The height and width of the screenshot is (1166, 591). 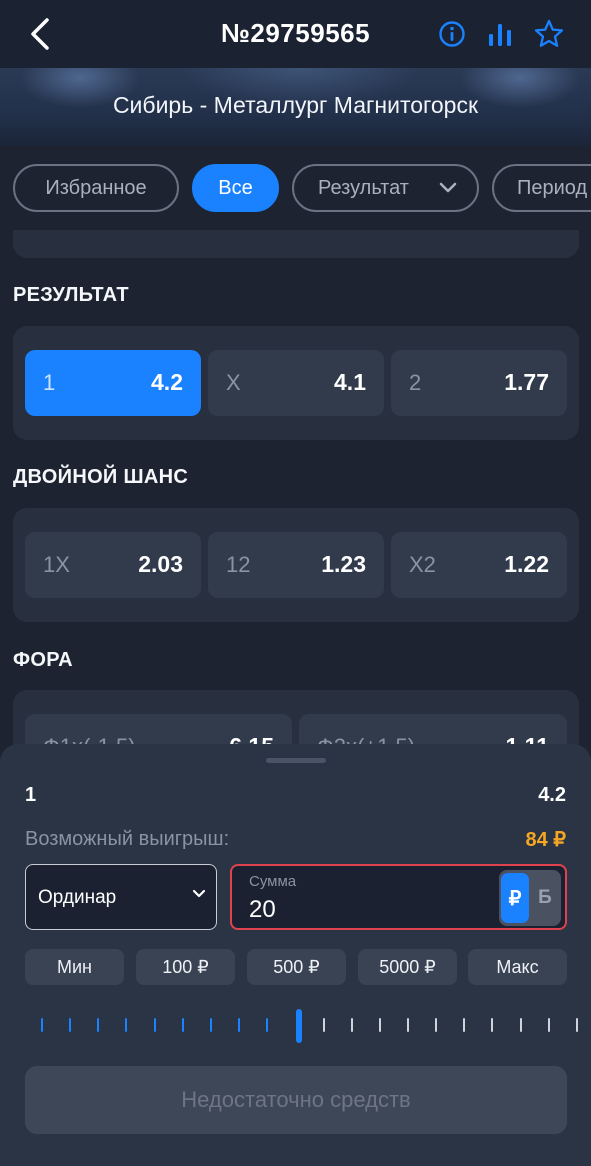 What do you see at coordinates (296, 1100) in the screenshot?
I see `place-bet-button: Недостаточно средств` at bounding box center [296, 1100].